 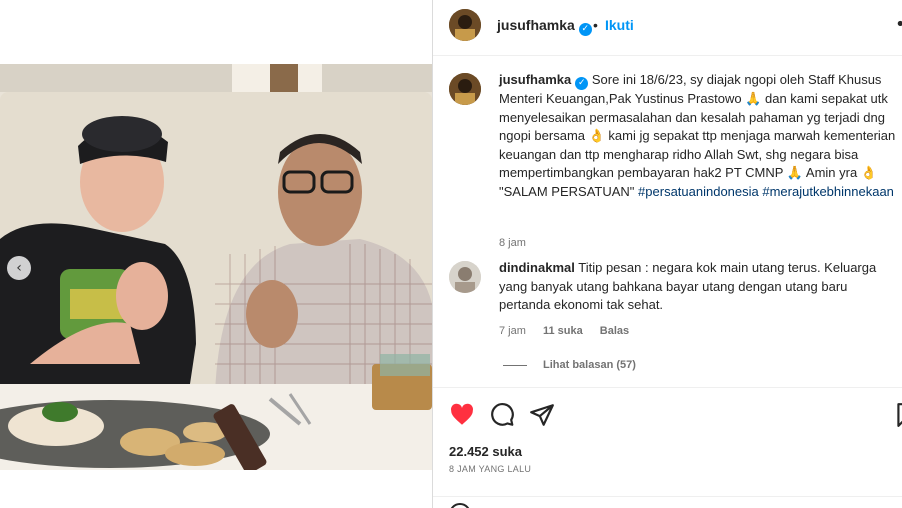 What do you see at coordinates (667, 28) in the screenshot?
I see `post-header: jusufhamka✓ • Ikuti ••` at bounding box center [667, 28].